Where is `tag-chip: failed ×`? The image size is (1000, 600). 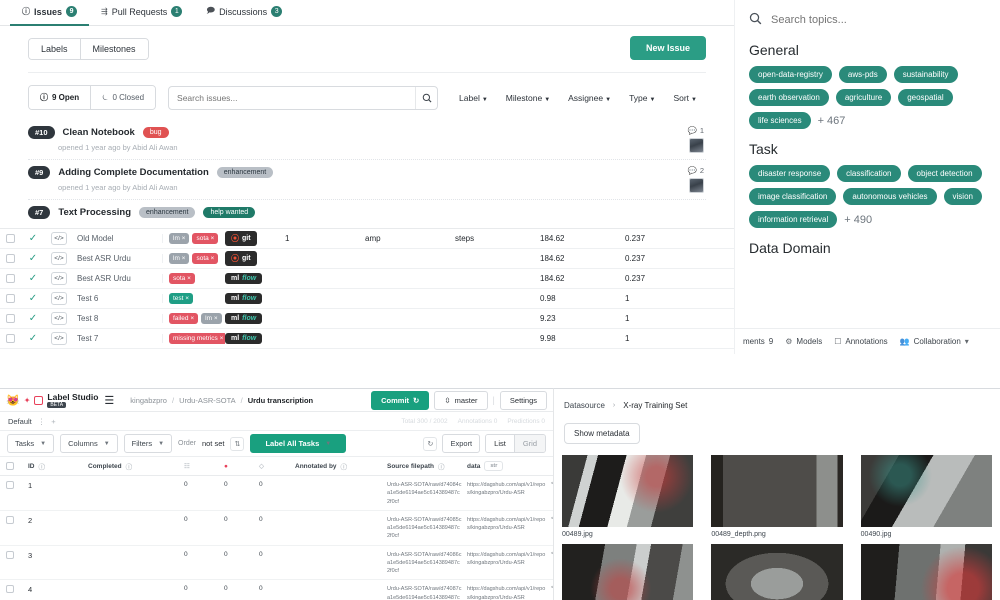
tag-chip: failed × is located at coordinates (184, 318).